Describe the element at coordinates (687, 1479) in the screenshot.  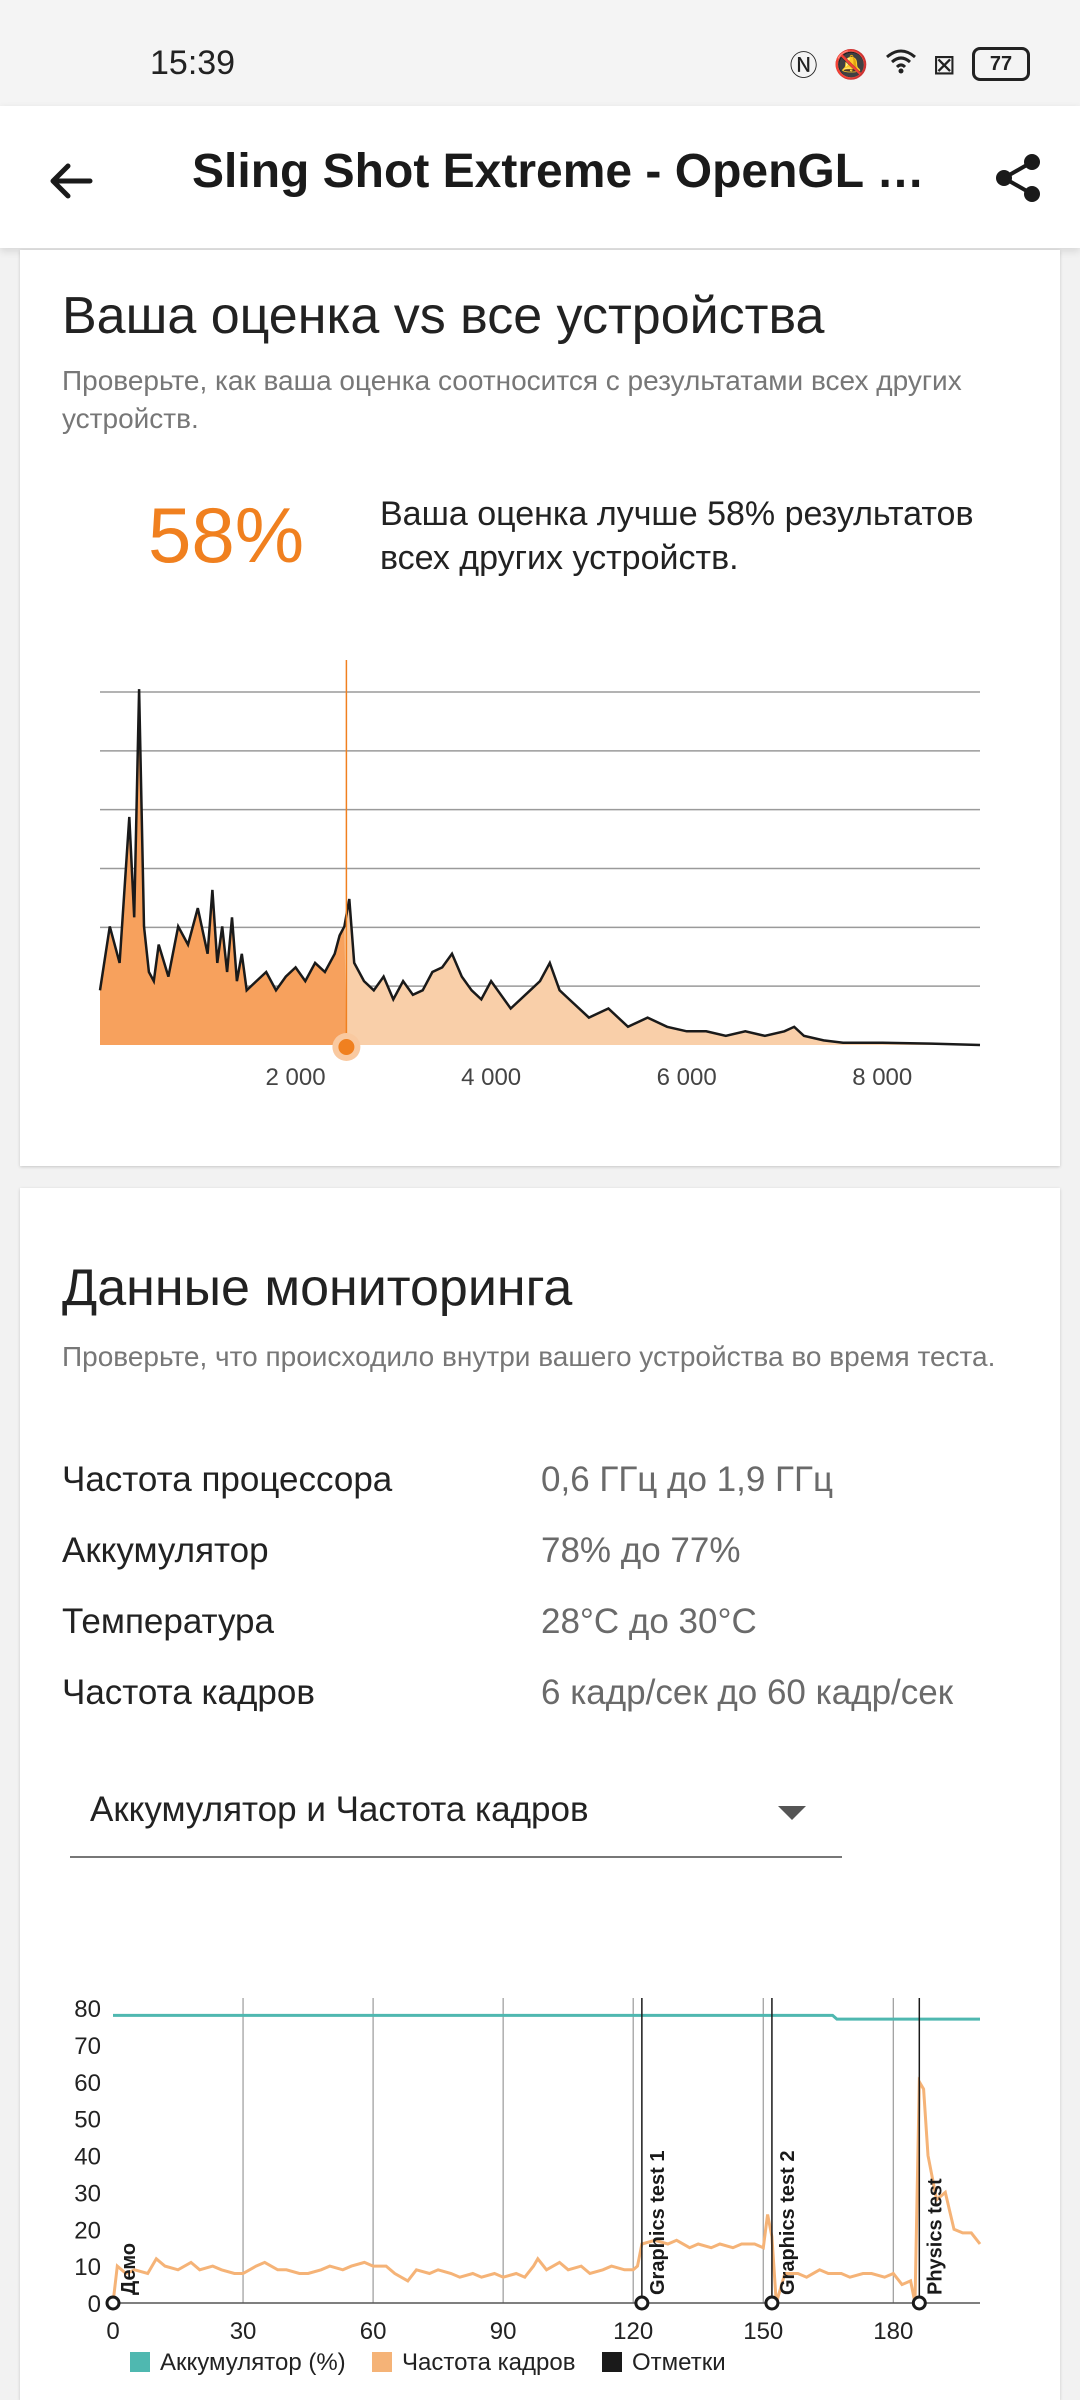
I see `row-value: 0,6 ГГц до 1,9 ГГц` at that location.